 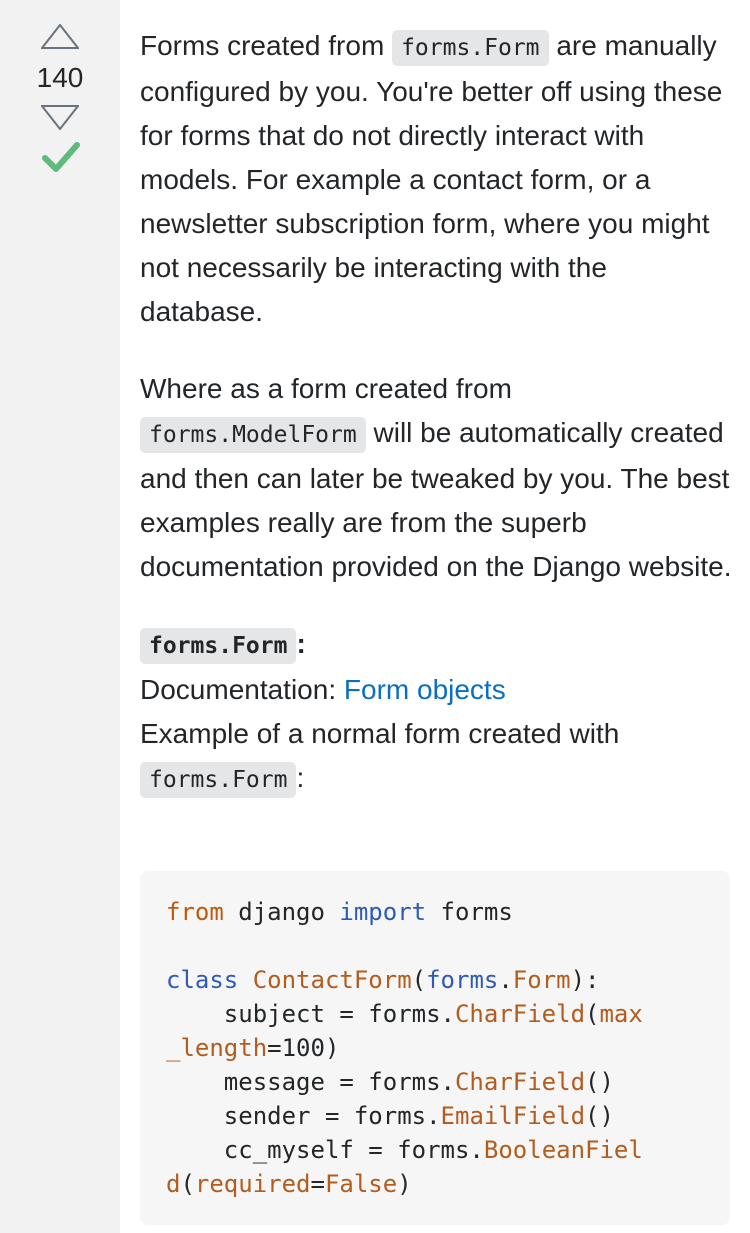 What do you see at coordinates (300, 777) in the screenshot?
I see `example-colon: :` at bounding box center [300, 777].